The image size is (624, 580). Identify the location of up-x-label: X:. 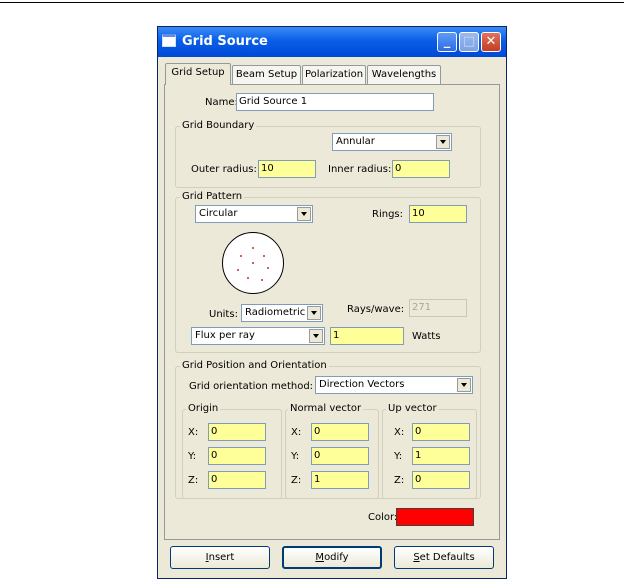
(399, 432).